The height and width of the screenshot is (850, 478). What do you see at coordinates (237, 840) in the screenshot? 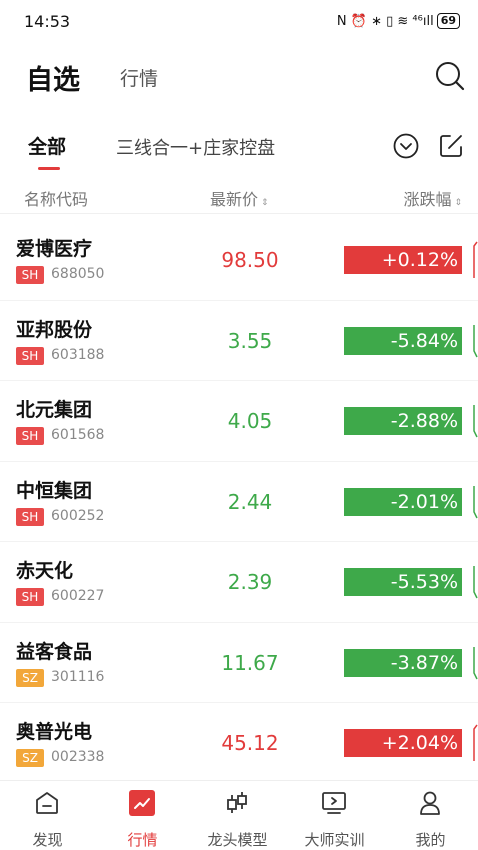
I see `tab-label: 龙头模型` at bounding box center [237, 840].